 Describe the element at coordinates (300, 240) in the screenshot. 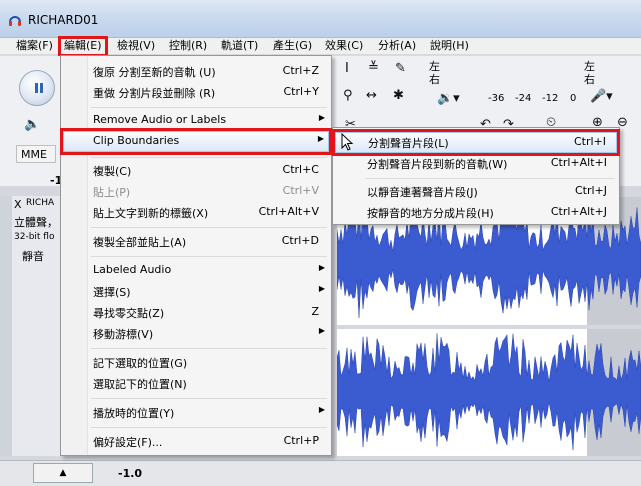

I see `menu-item-shortcut: Ctrl+D` at that location.